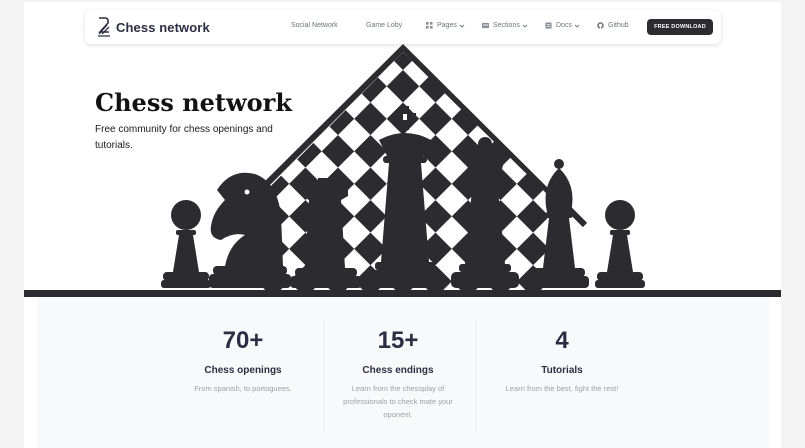 The height and width of the screenshot is (448, 805). I want to click on hero-divider-bar, so click(402, 293).